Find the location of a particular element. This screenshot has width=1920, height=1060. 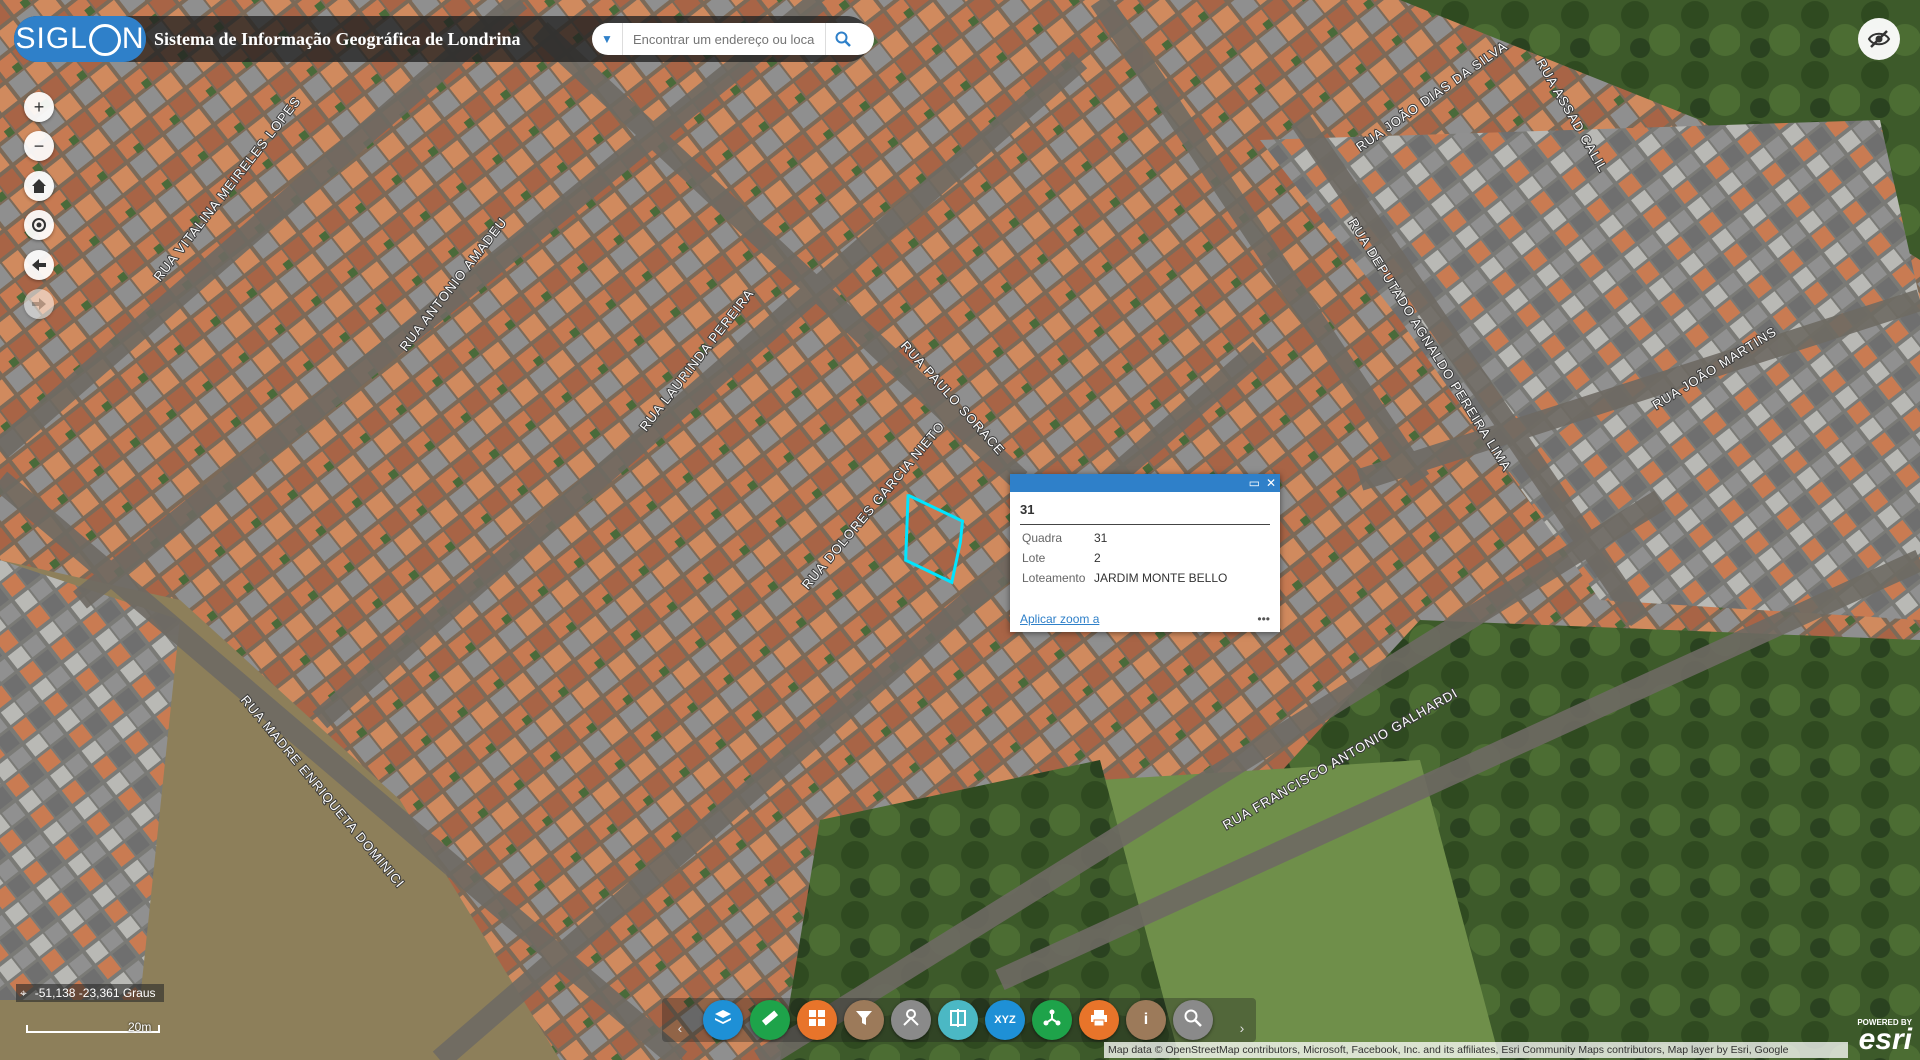

directions-button is located at coordinates (911, 1020).